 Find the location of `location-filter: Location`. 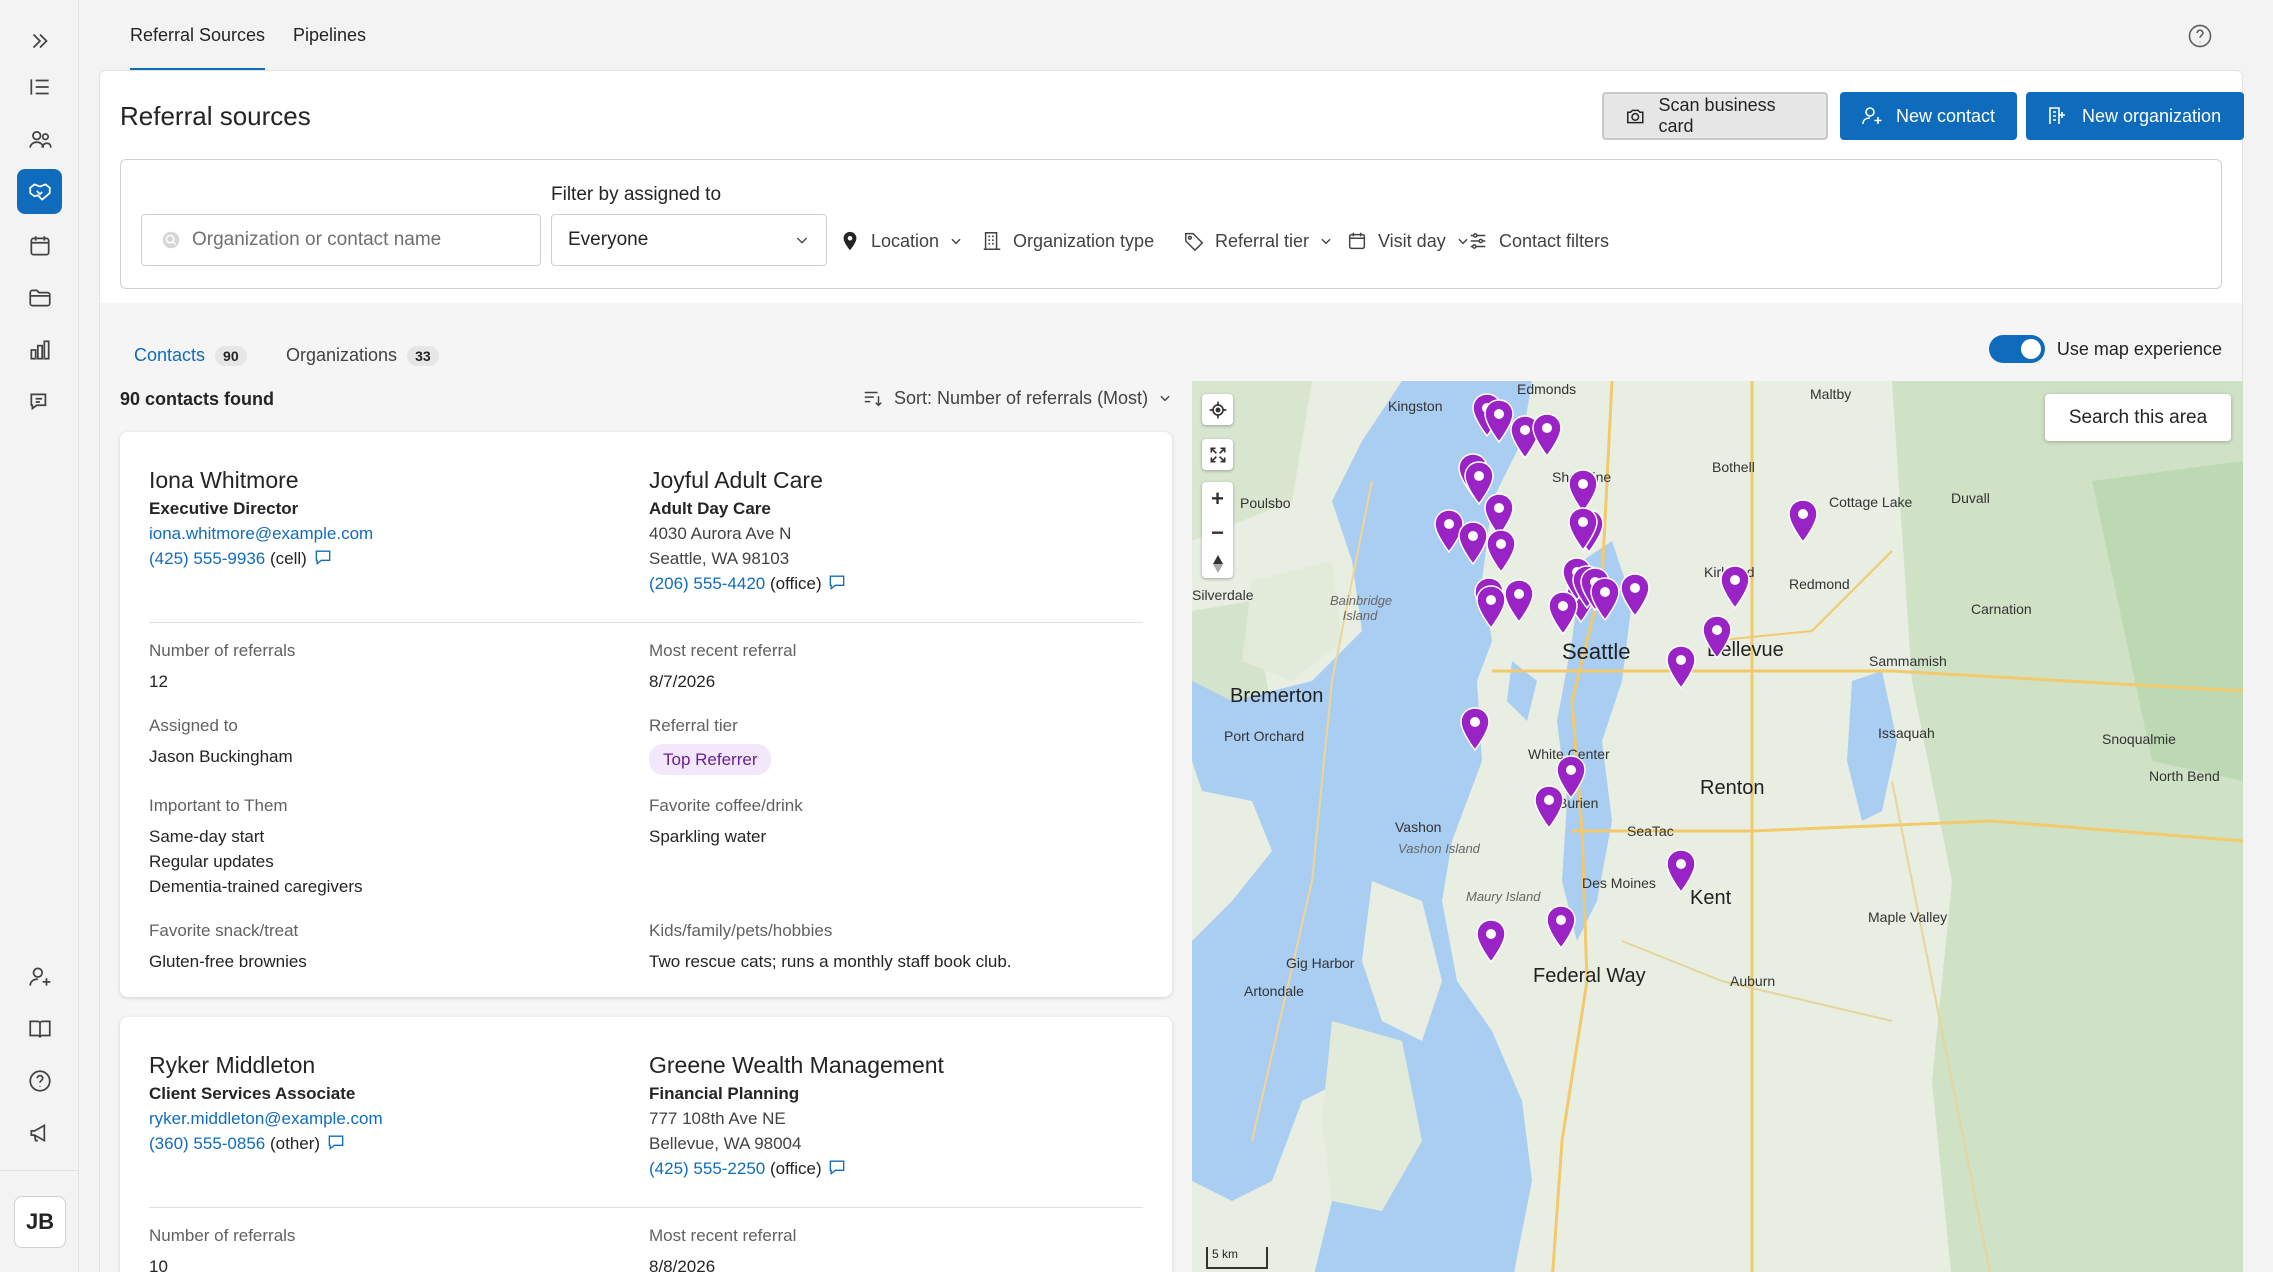

location-filter: Location is located at coordinates (901, 241).